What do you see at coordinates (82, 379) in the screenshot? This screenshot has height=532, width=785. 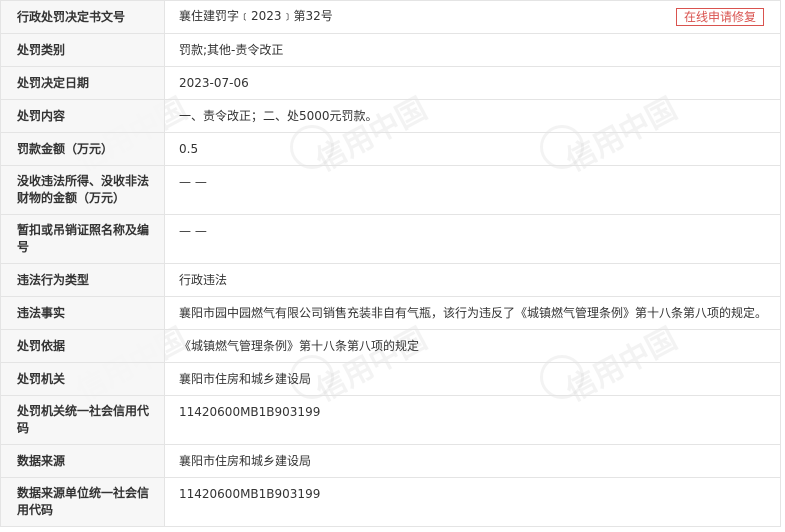 I see `row-label: 处罚机关` at bounding box center [82, 379].